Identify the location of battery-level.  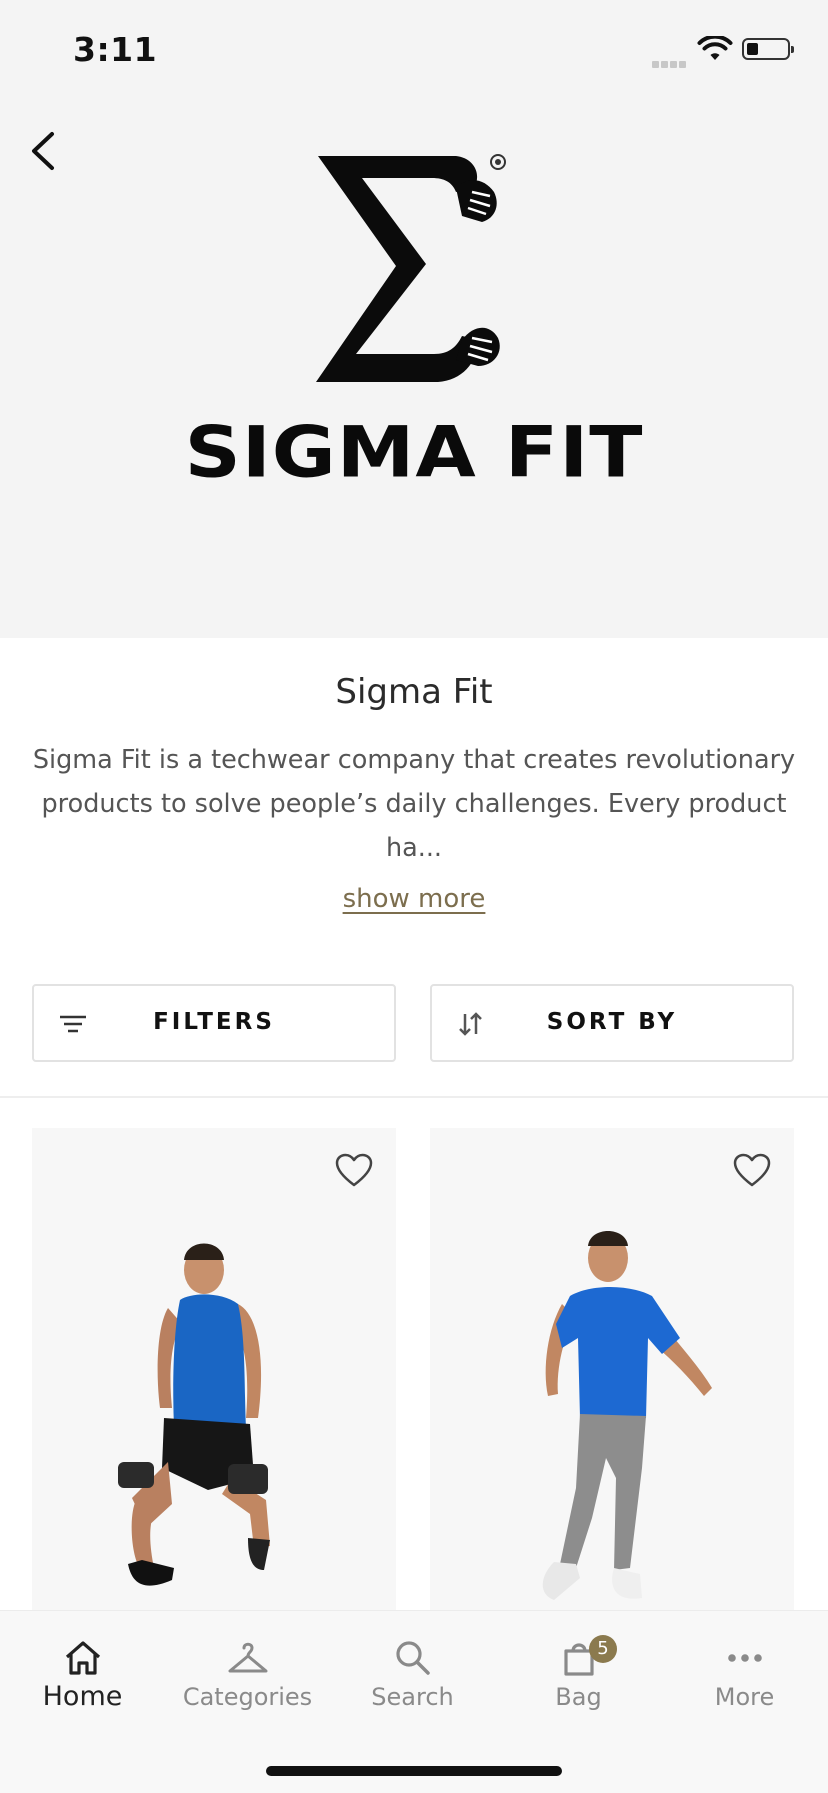
(752, 49).